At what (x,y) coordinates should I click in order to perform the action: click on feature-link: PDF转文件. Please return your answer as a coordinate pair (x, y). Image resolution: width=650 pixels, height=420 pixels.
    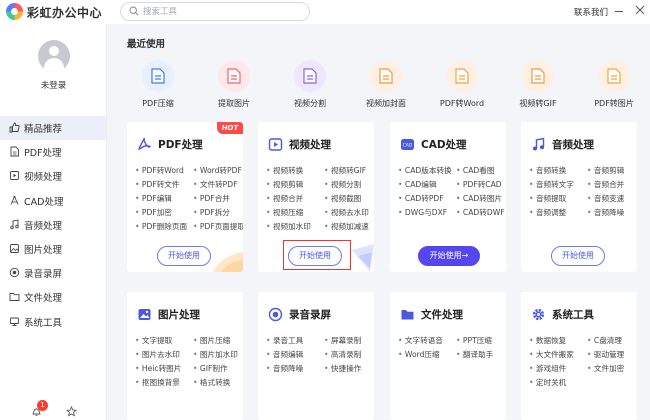
    Looking at the image, I should click on (164, 185).